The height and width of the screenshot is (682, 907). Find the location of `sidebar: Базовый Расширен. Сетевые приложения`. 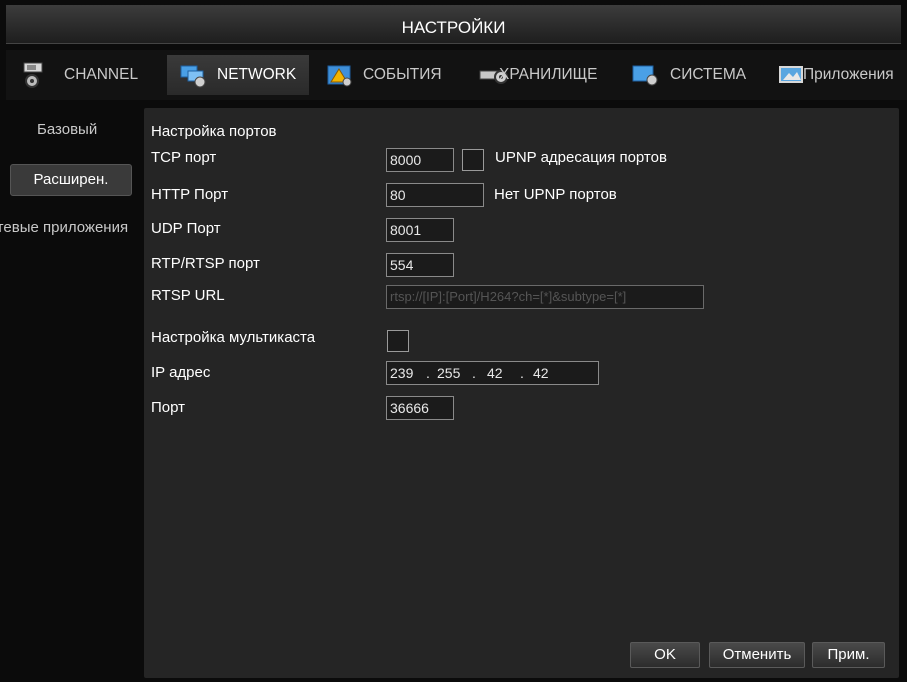

sidebar: Базовый Расширен. Сетевые приложения is located at coordinates (70, 395).